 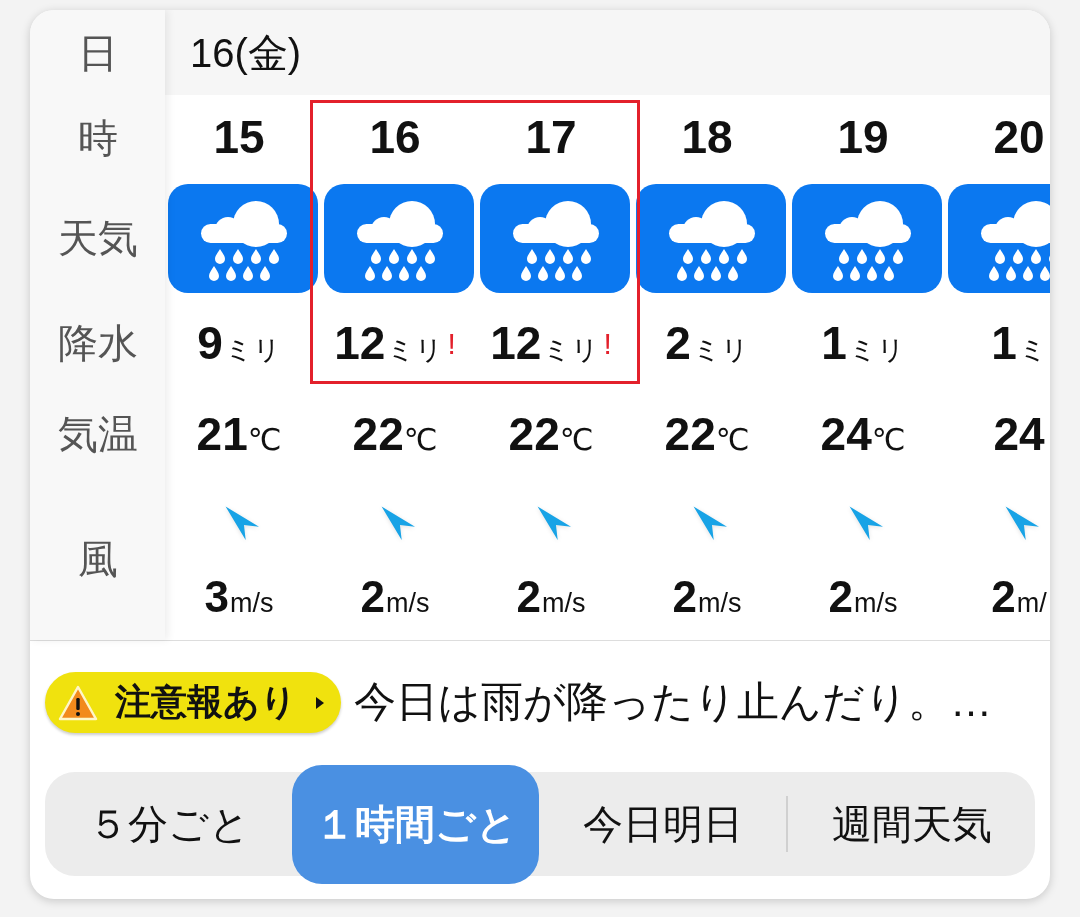 I want to click on hour-label: 20, so click(x=1019, y=137).